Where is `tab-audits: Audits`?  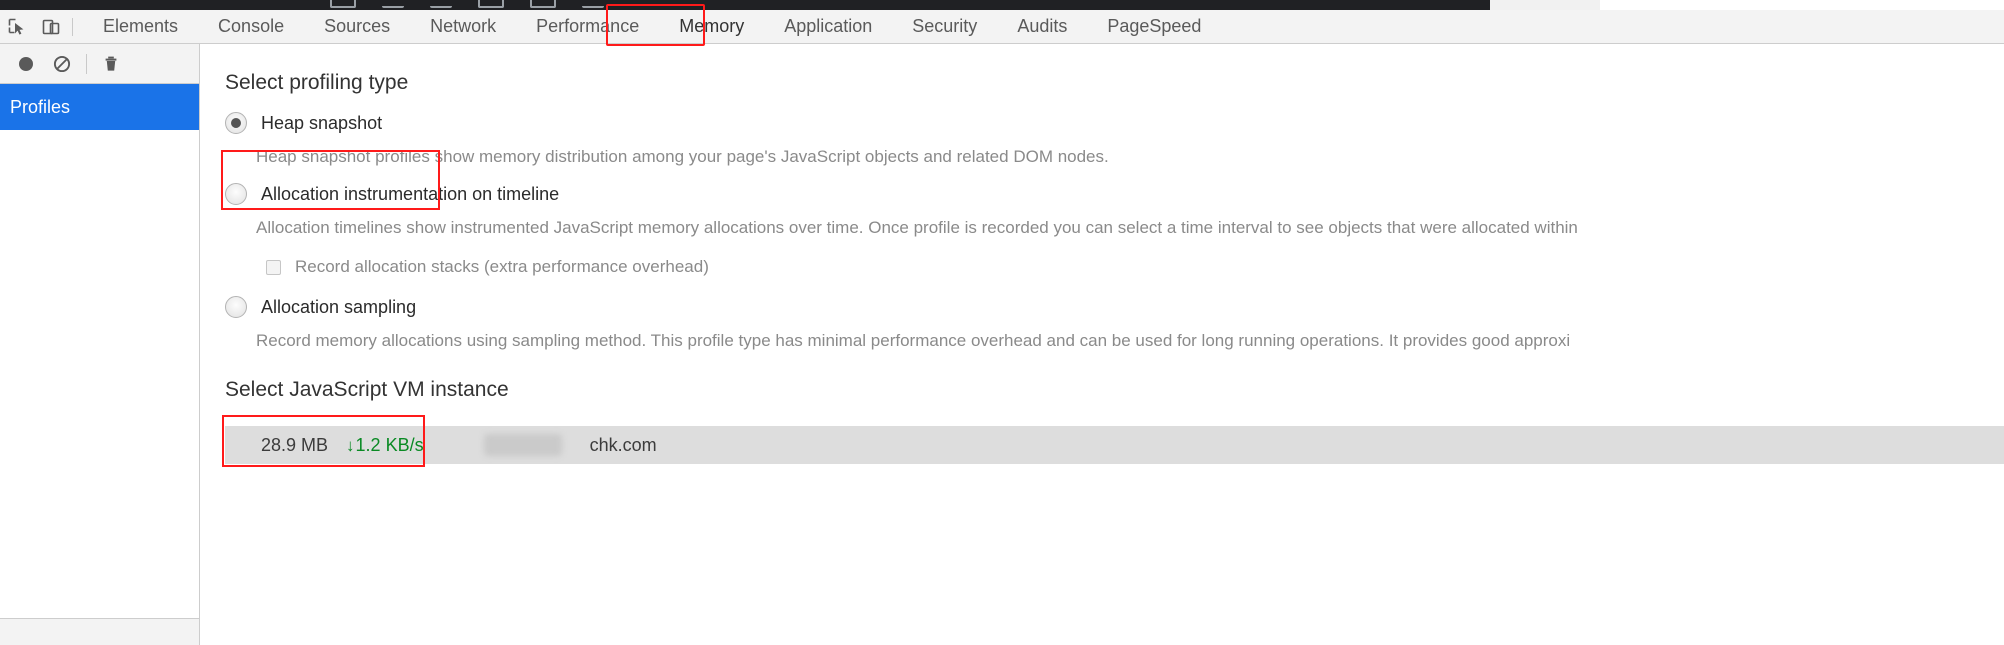
tab-audits: Audits is located at coordinates (1042, 27).